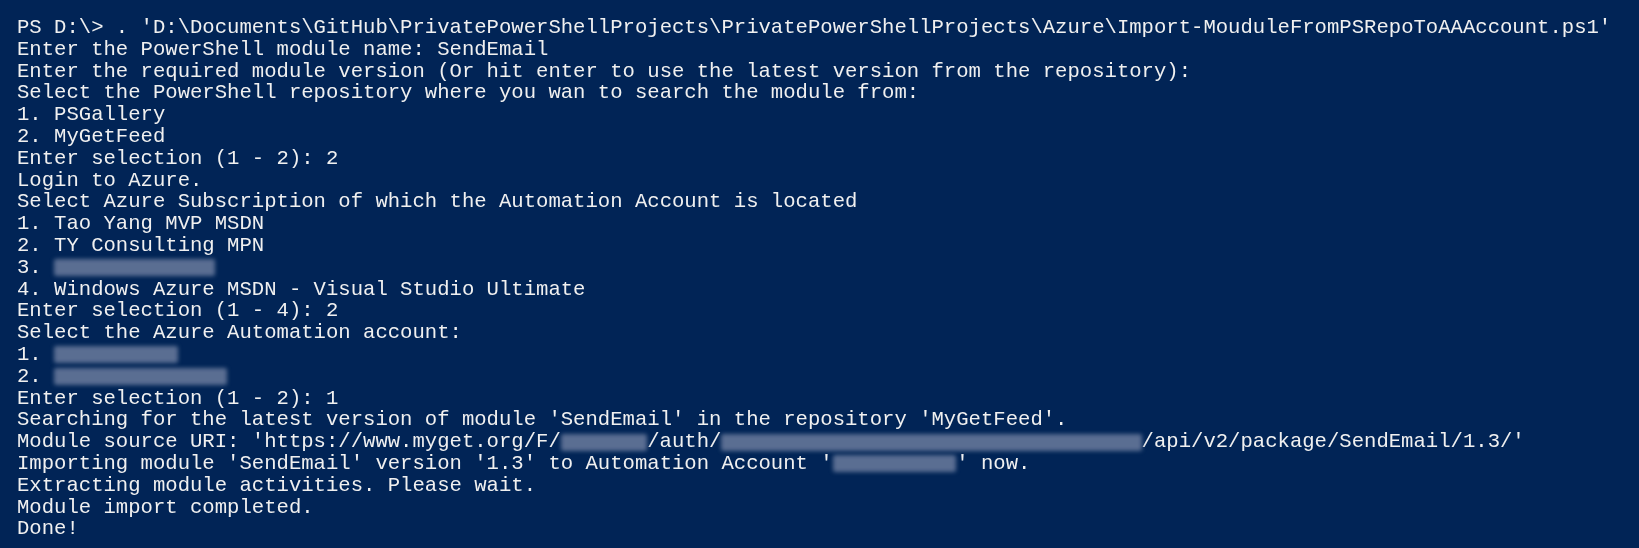  Describe the element at coordinates (277, 485) in the screenshot. I see `console-text: Extracting module activities. Please wait.` at that location.